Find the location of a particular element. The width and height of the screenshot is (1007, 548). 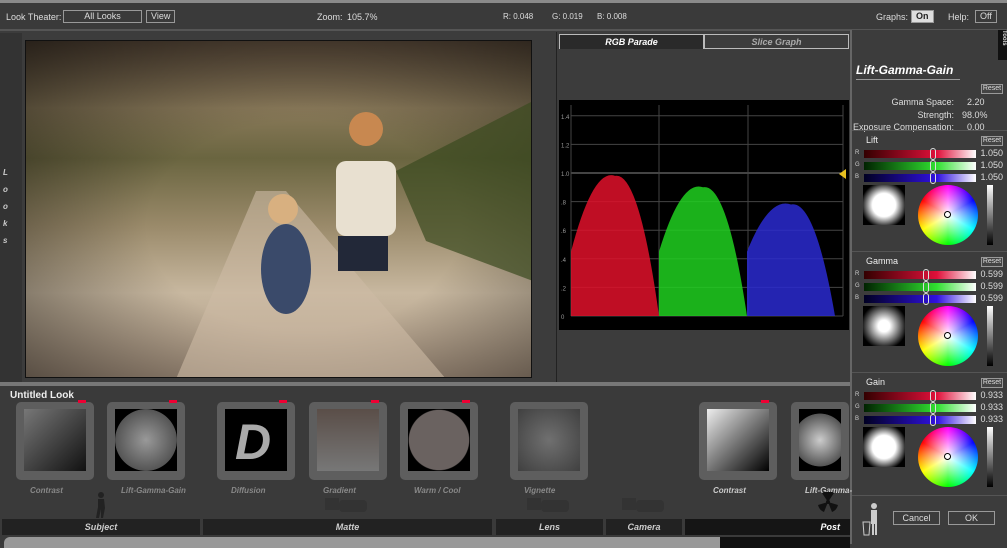

look-tile: D is located at coordinates (256, 440).